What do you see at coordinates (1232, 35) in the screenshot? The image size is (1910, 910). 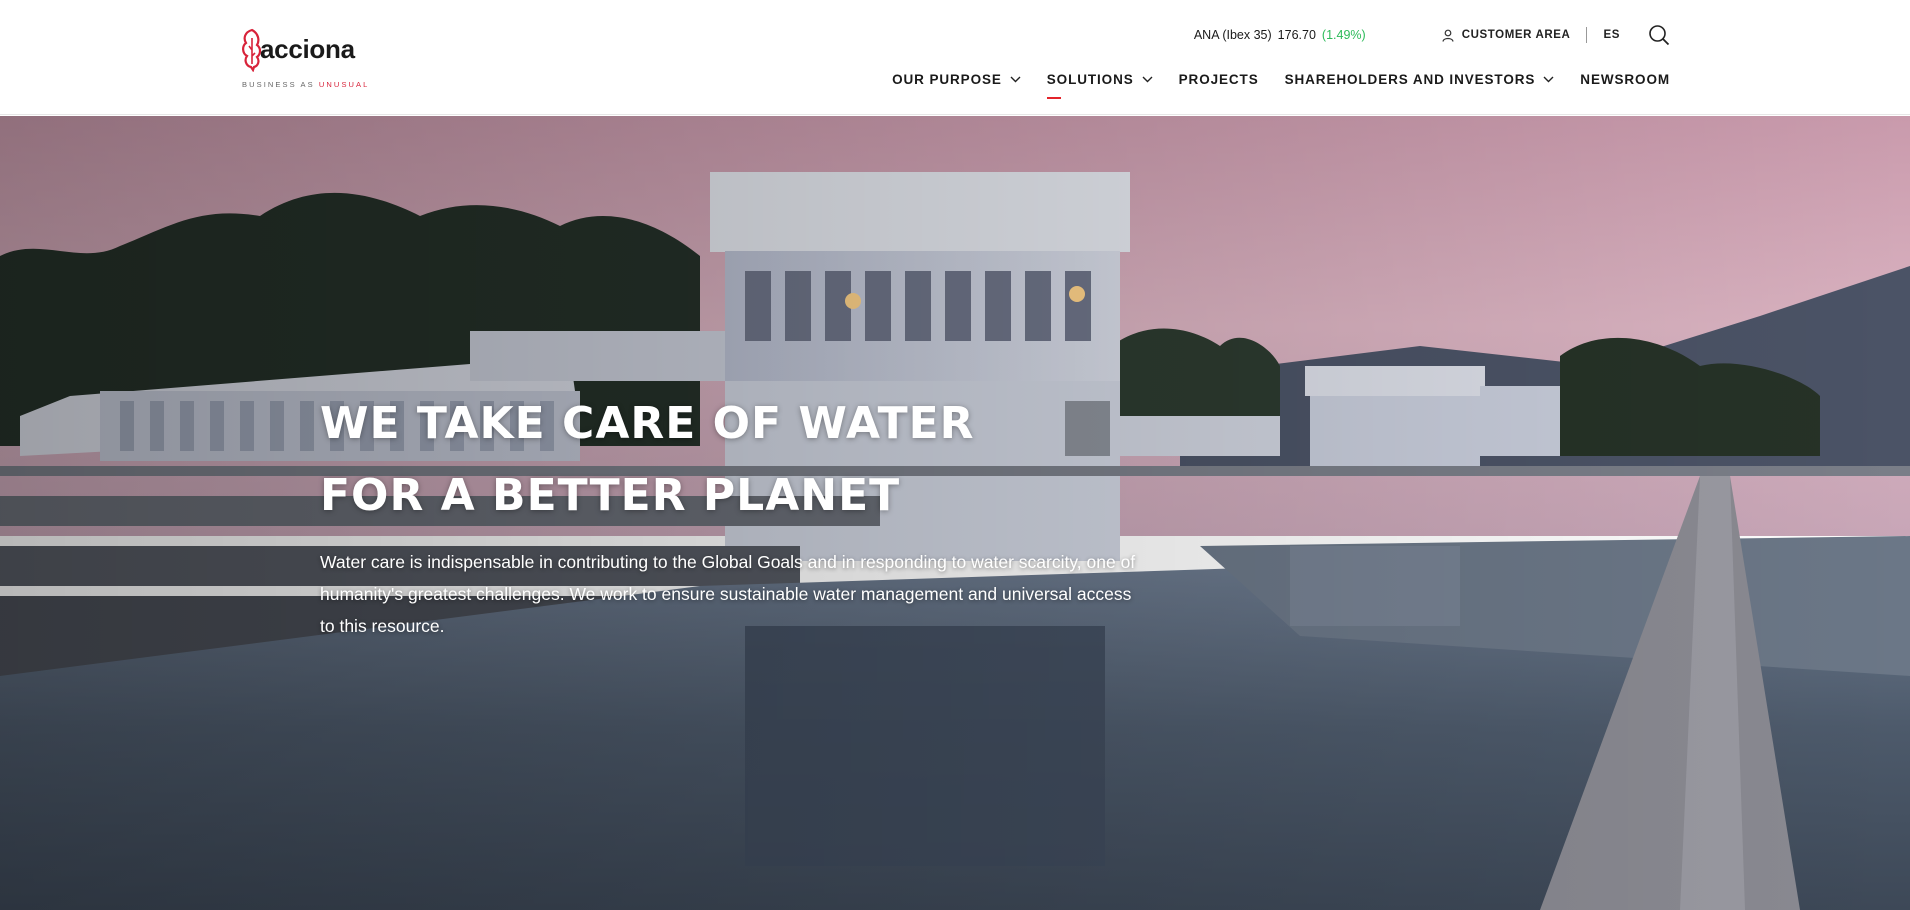 I see `stock-label: ANA (Ibex 35)` at bounding box center [1232, 35].